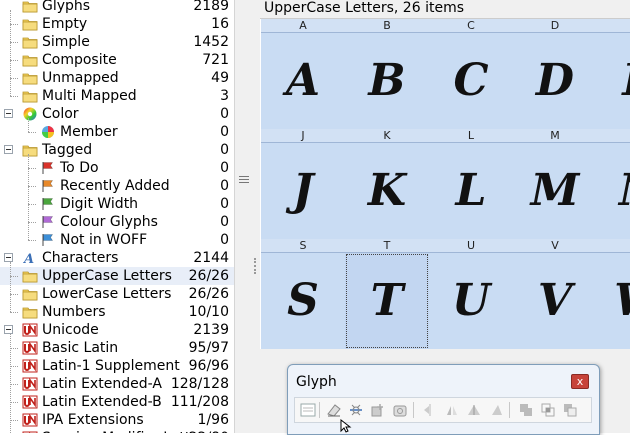 Image resolution: width=630 pixels, height=435 pixels. What do you see at coordinates (244, 181) in the screenshot?
I see `splitter-grip-icon` at bounding box center [244, 181].